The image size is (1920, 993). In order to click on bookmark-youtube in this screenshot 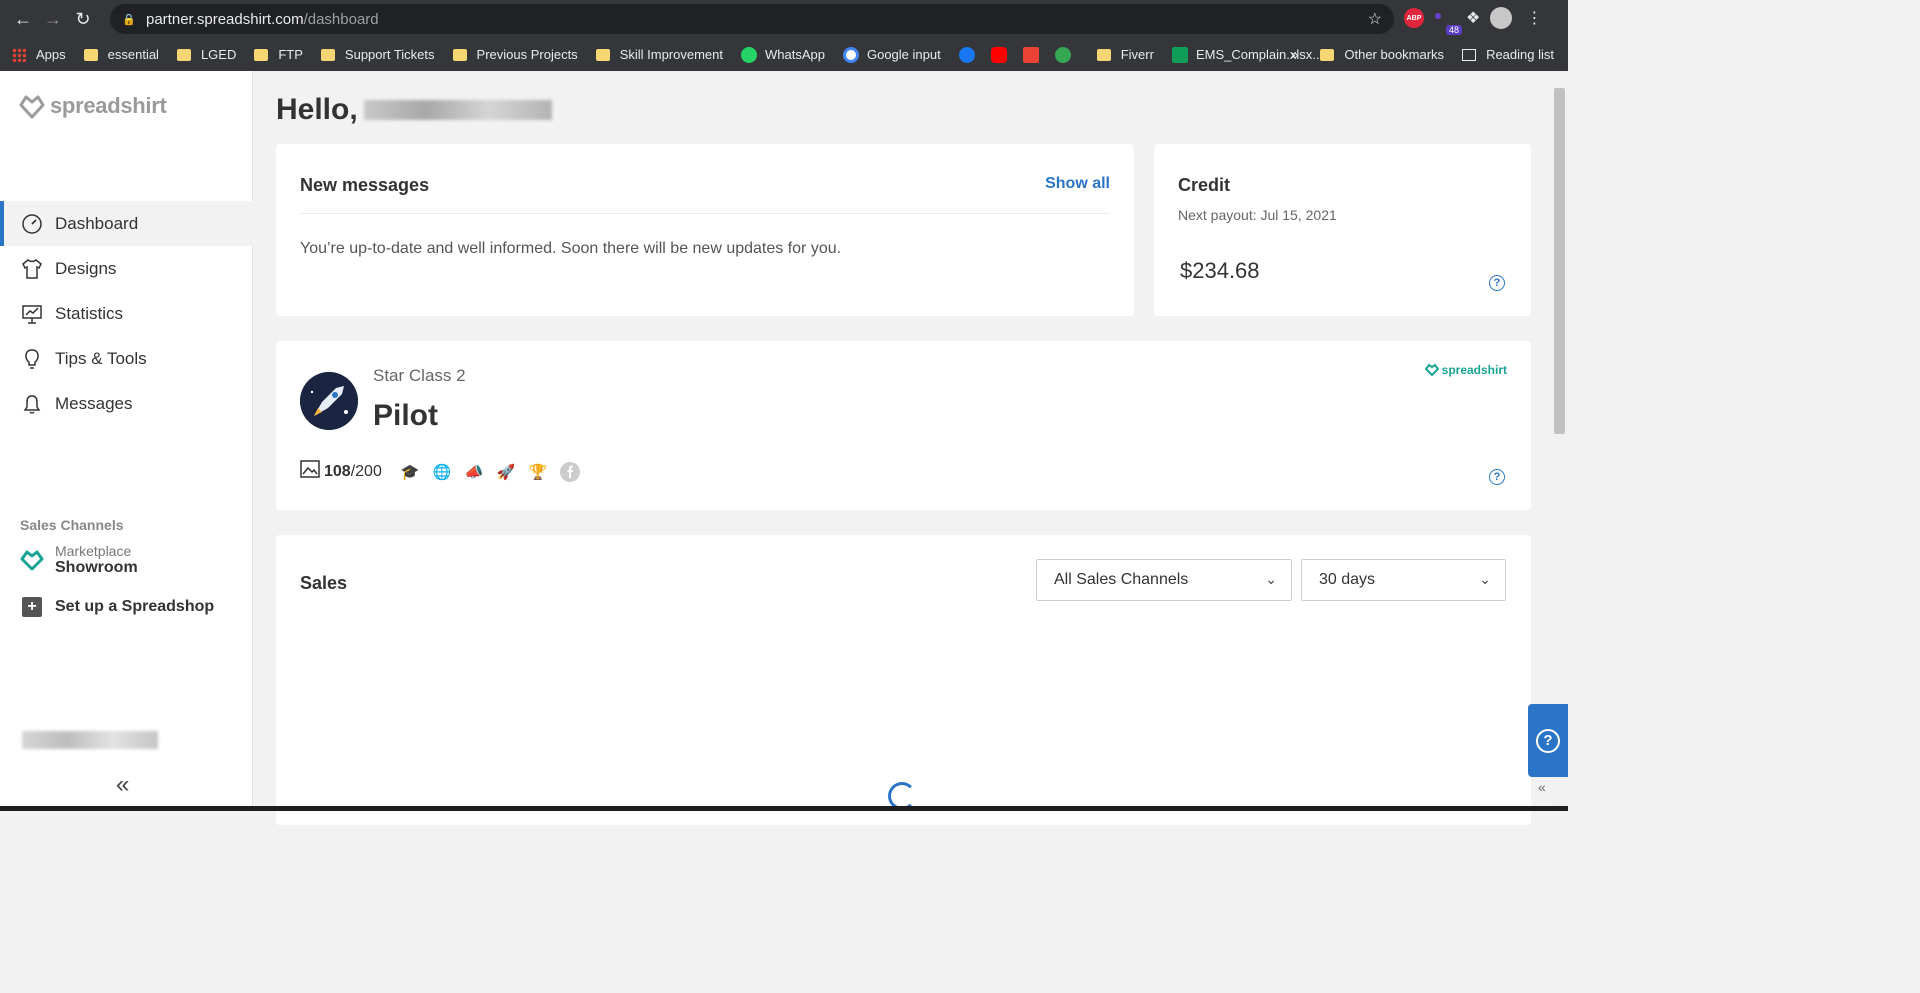, I will do `click(1002, 54)`.